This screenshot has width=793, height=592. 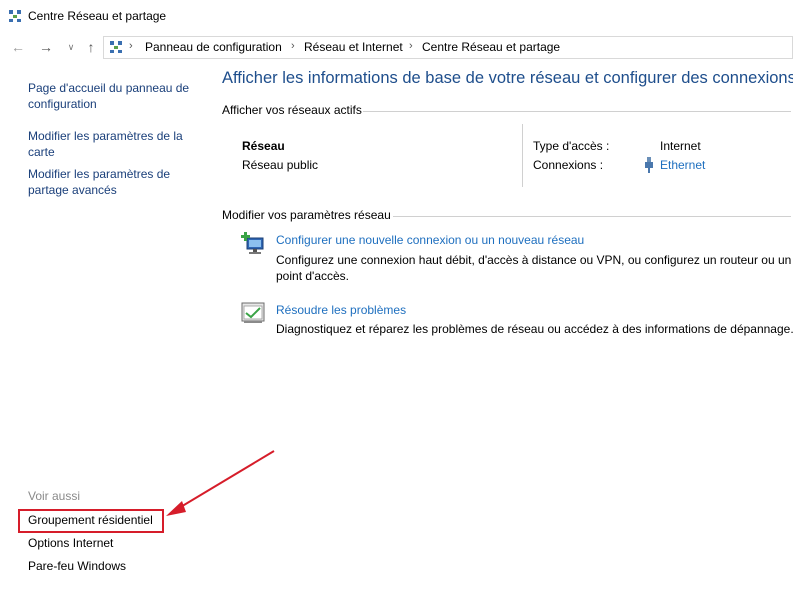 I want to click on arrow-right-icon: →, so click(x=46, y=47).